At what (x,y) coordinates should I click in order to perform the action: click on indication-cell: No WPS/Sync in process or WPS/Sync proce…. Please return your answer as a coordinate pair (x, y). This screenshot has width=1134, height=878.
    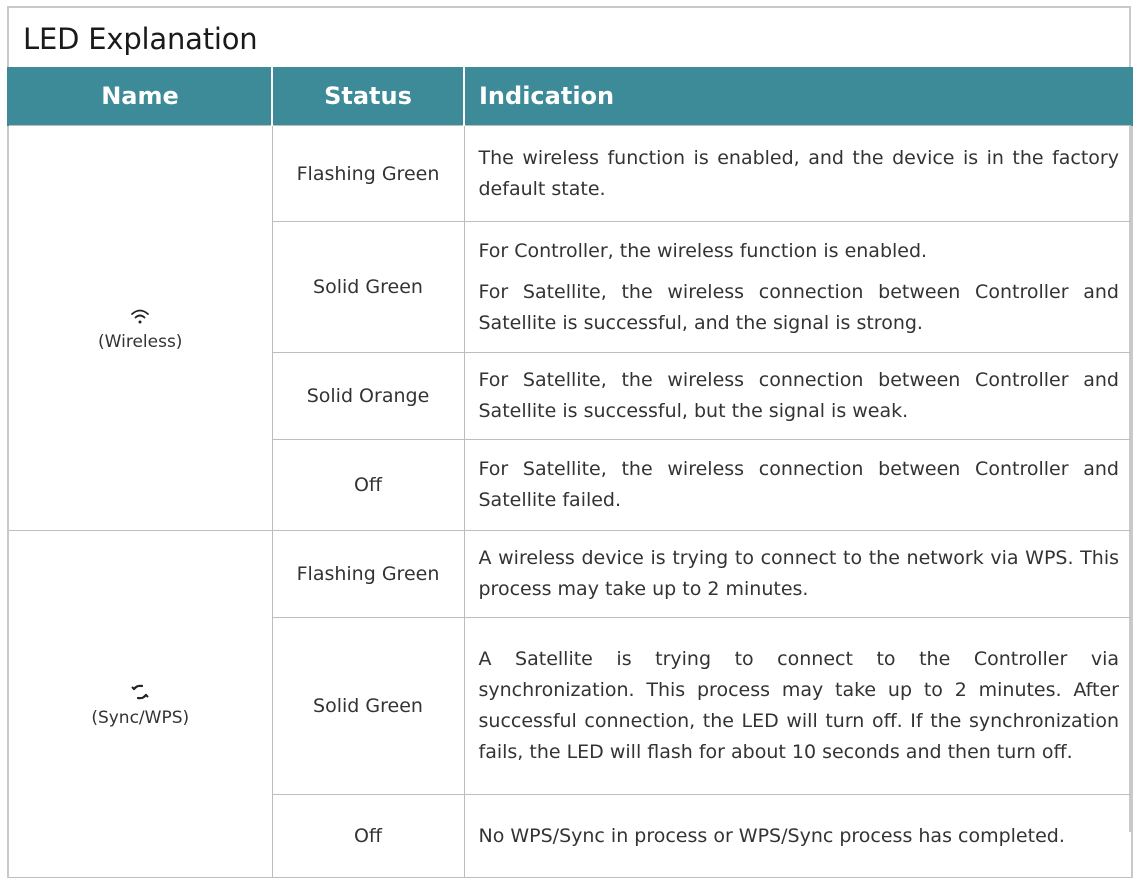
    Looking at the image, I should click on (798, 836).